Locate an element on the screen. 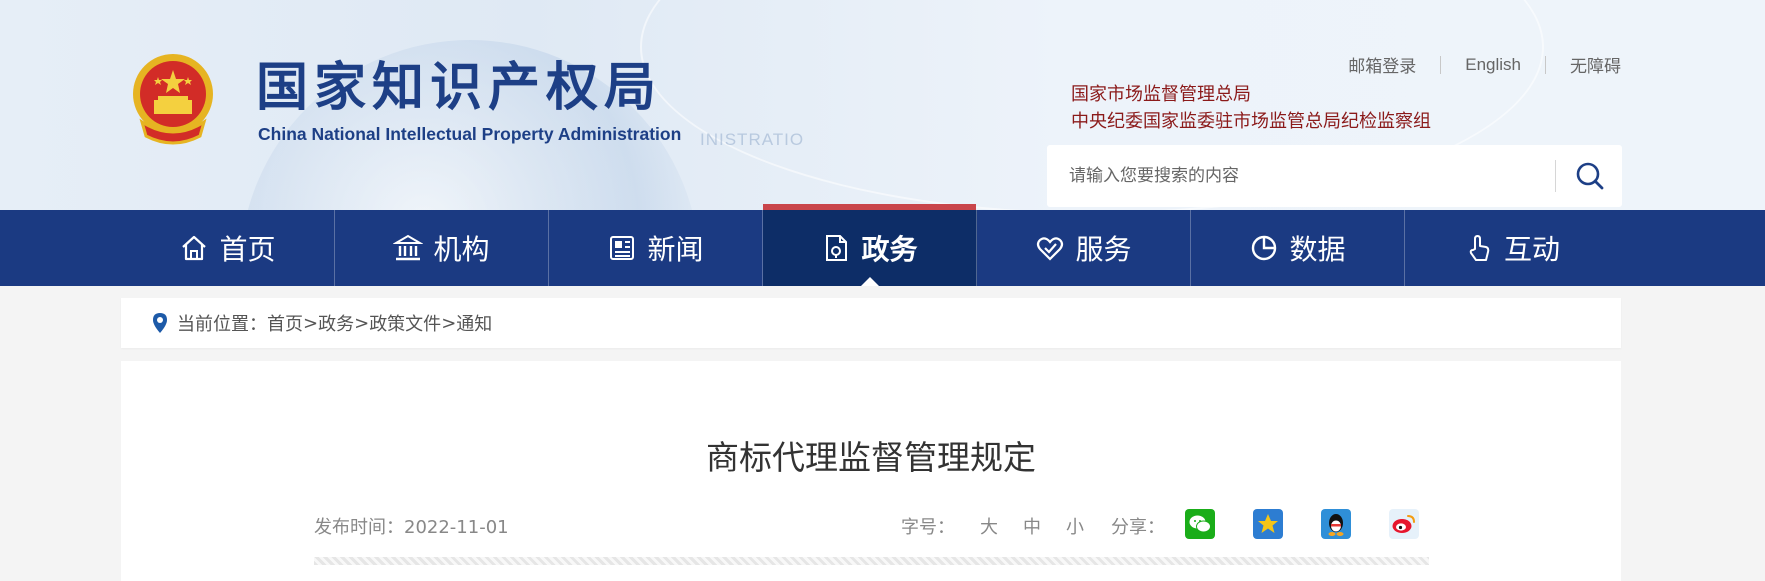 The image size is (1765, 581). nav-item-institution: 机构 is located at coordinates (442, 248).